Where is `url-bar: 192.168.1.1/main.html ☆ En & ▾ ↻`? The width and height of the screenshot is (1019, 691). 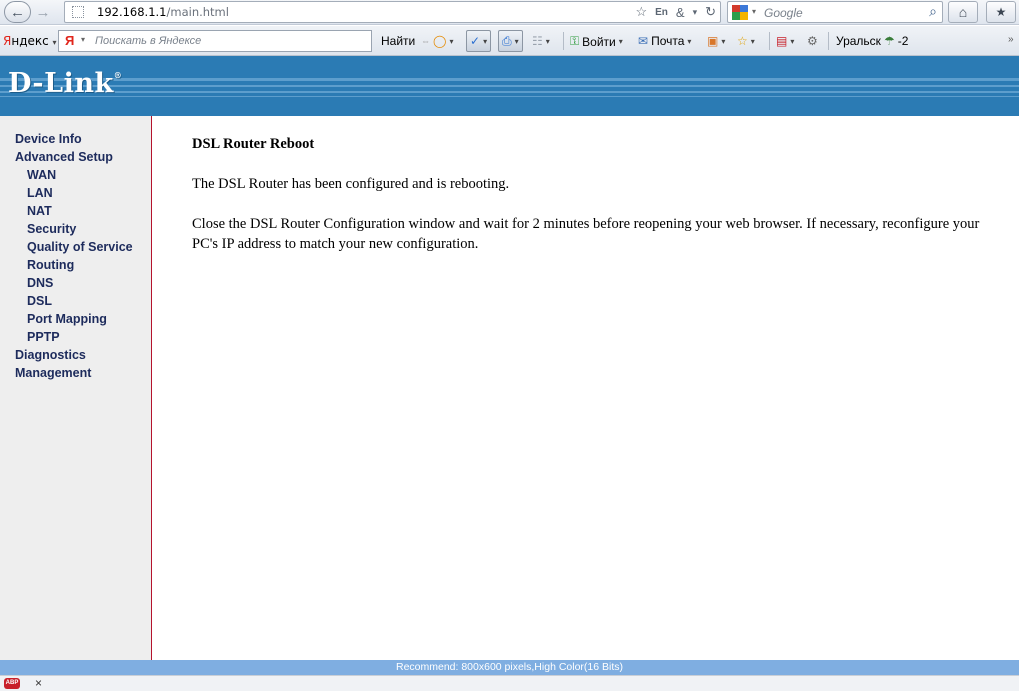
url-bar: 192.168.1.1/main.html ☆ En & ▾ ↻ is located at coordinates (392, 12).